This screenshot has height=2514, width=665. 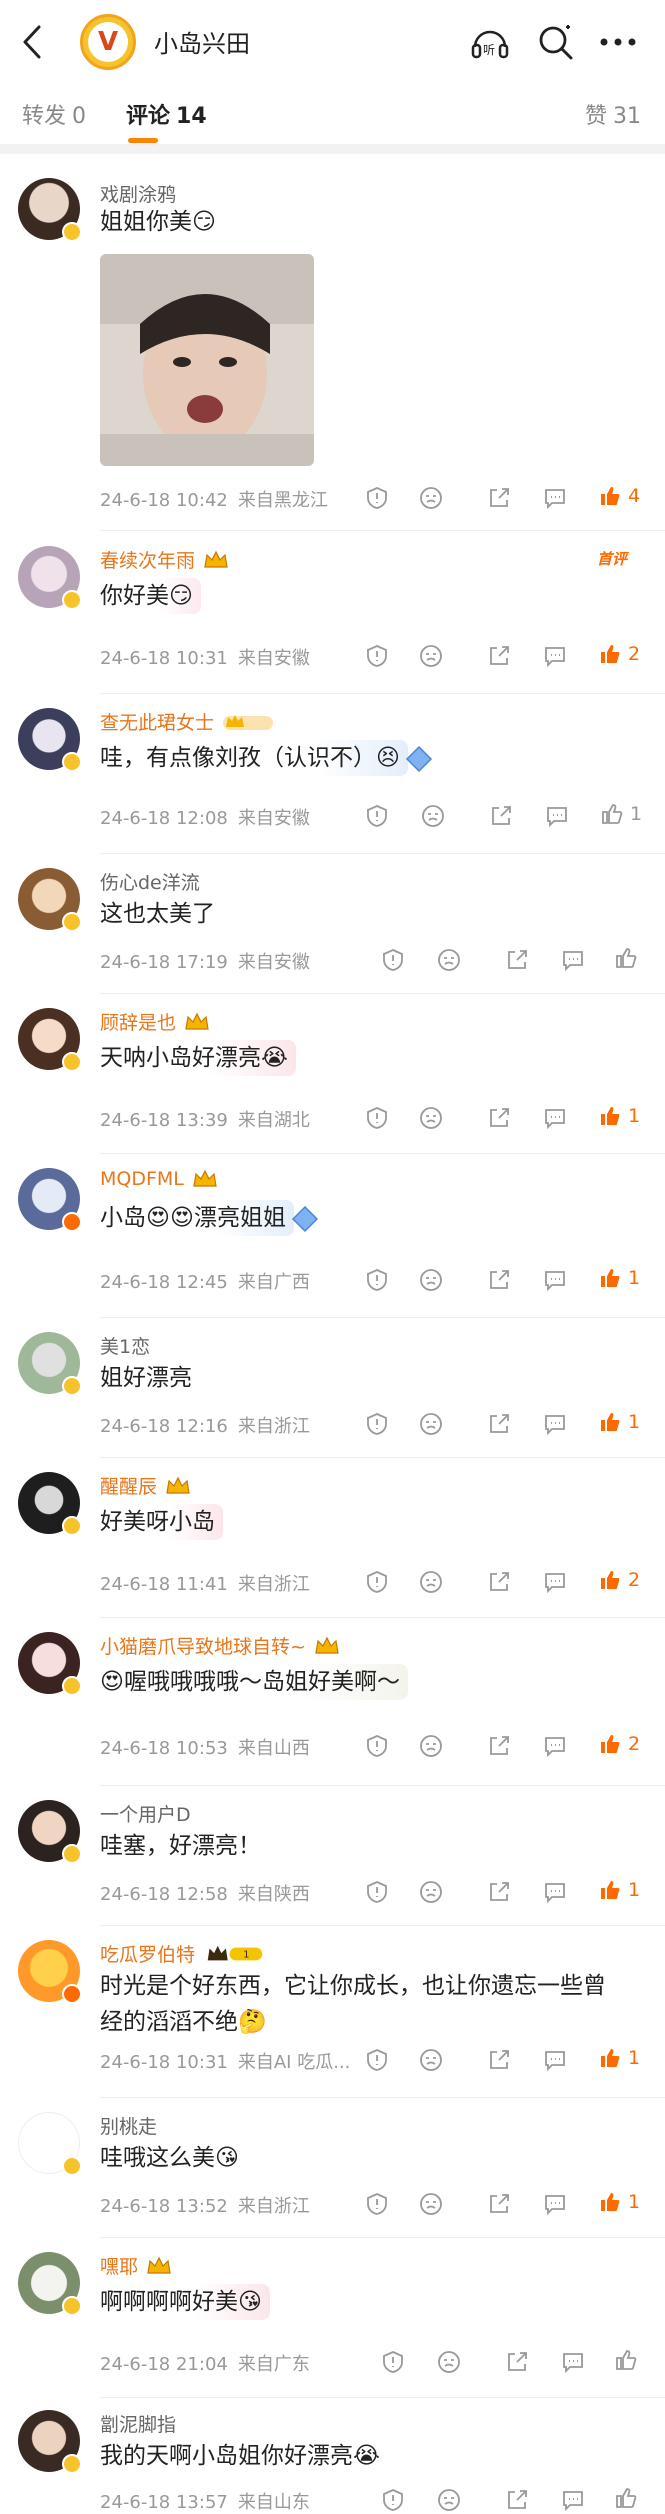 I want to click on comment-author: 一个用户D, so click(x=145, y=1813).